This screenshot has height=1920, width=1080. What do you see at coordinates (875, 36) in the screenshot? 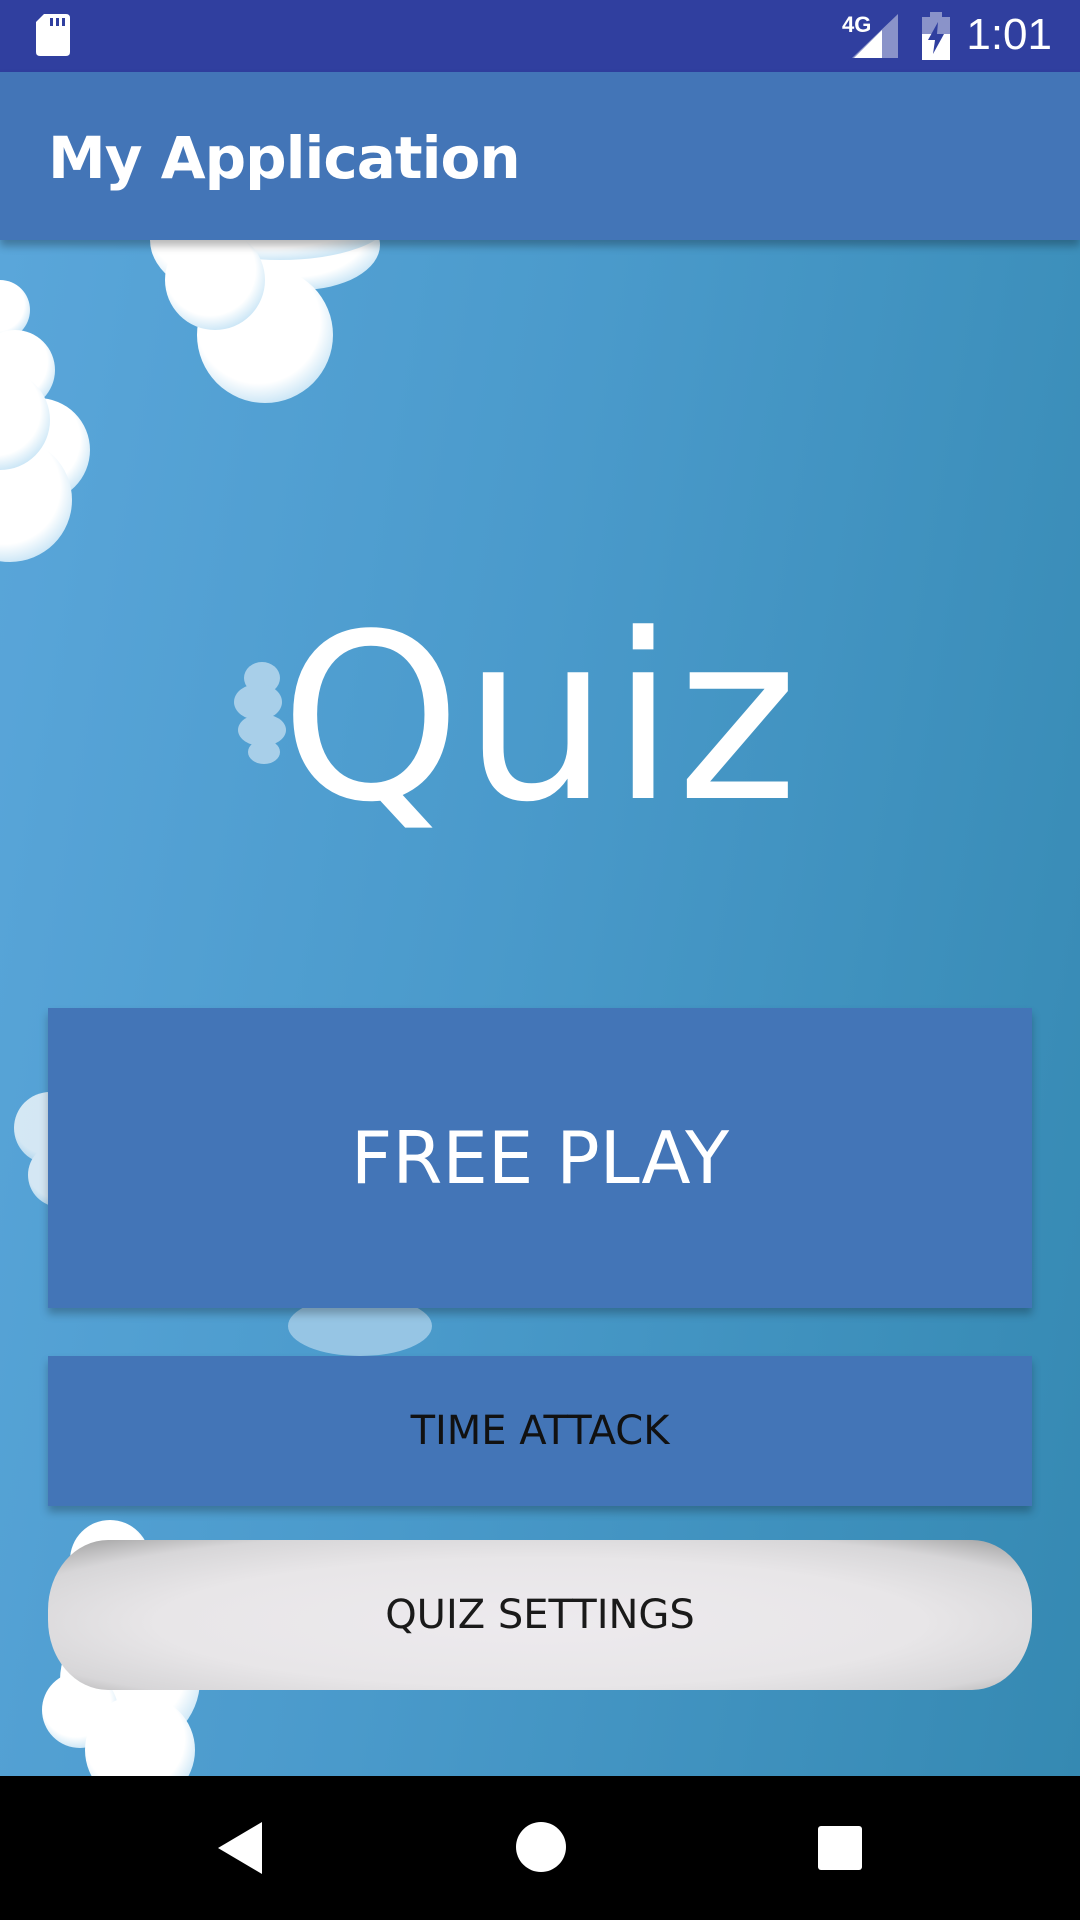
I see `signal-icon` at bounding box center [875, 36].